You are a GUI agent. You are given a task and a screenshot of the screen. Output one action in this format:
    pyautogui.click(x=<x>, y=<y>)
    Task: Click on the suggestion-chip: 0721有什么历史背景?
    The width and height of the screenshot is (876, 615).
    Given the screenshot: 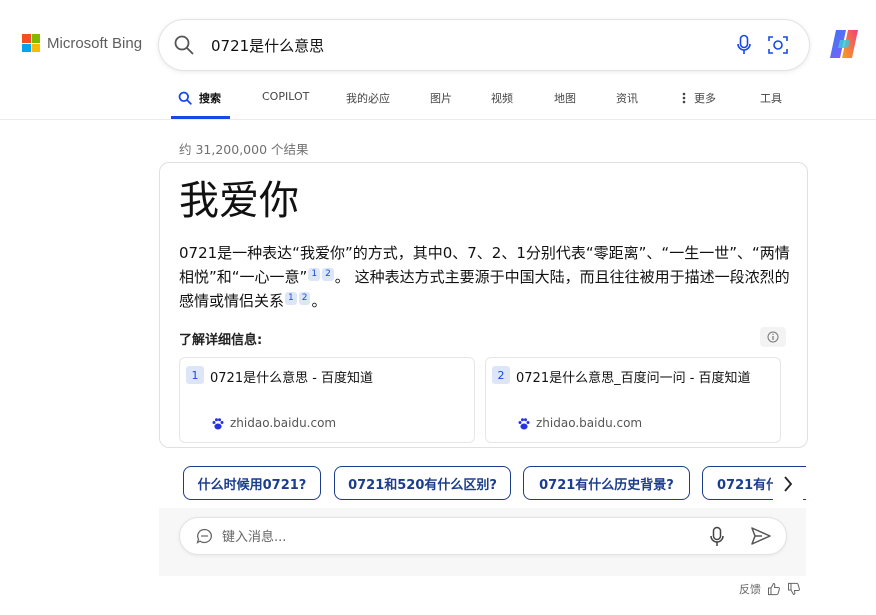 What is the action you would take?
    pyautogui.click(x=606, y=483)
    